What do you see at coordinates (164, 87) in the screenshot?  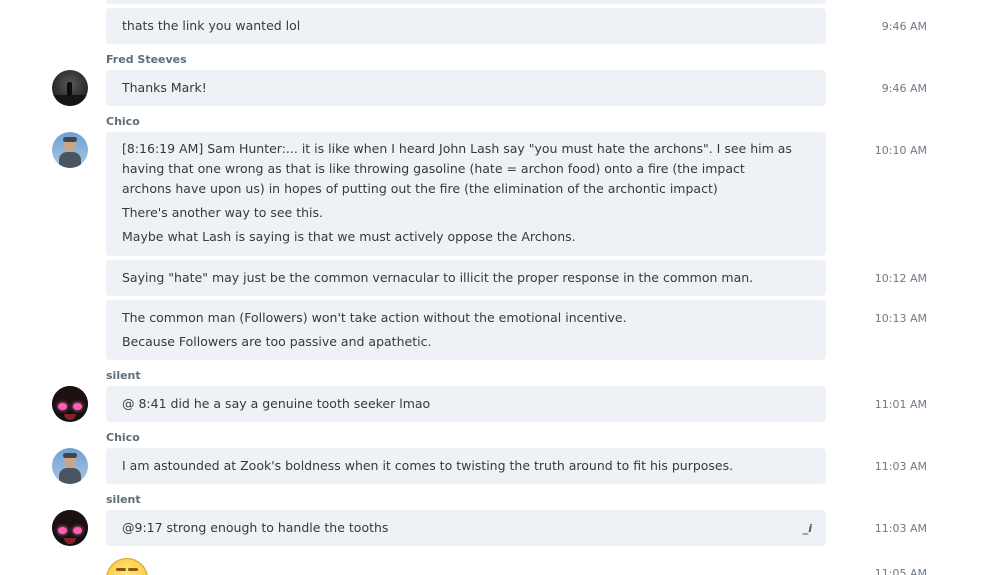 I see `message-text: Thanks Mark!` at bounding box center [164, 87].